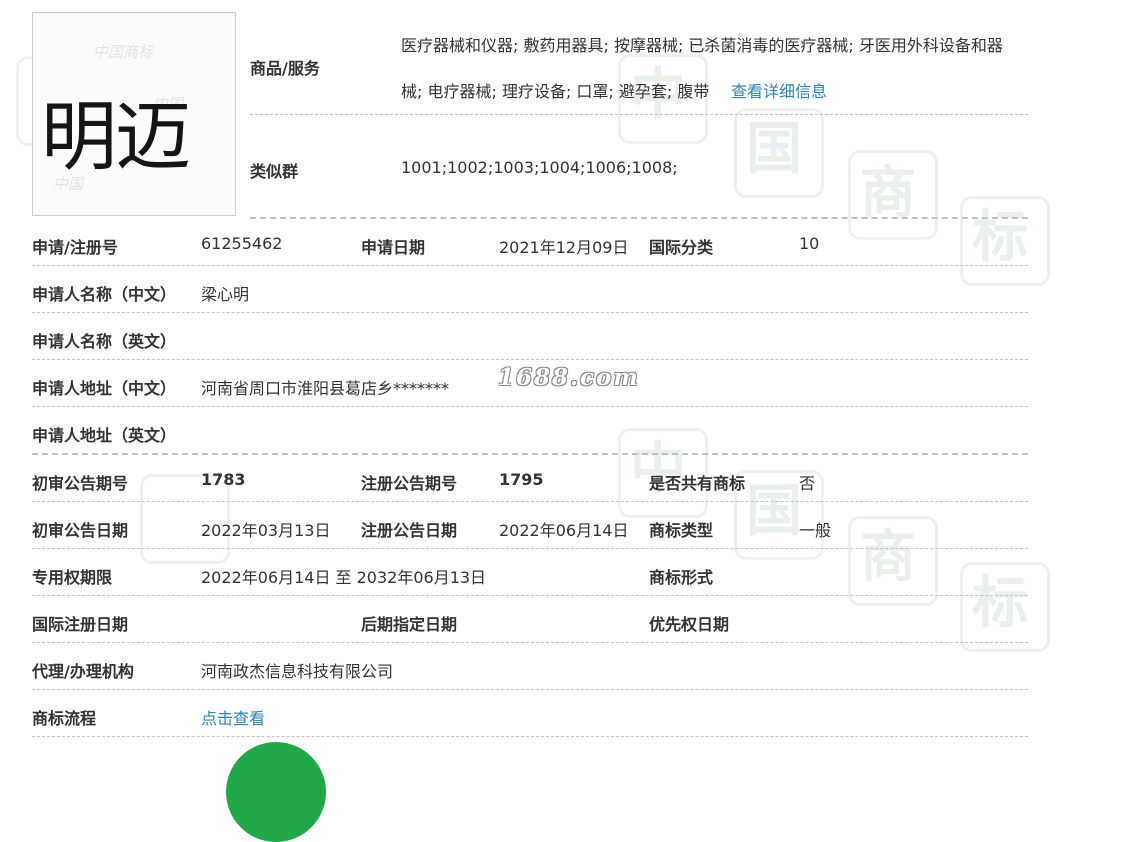 The height and width of the screenshot is (842, 1133). Describe the element at coordinates (75, 247) in the screenshot. I see `reg-no-label: 申请/注册号` at that location.